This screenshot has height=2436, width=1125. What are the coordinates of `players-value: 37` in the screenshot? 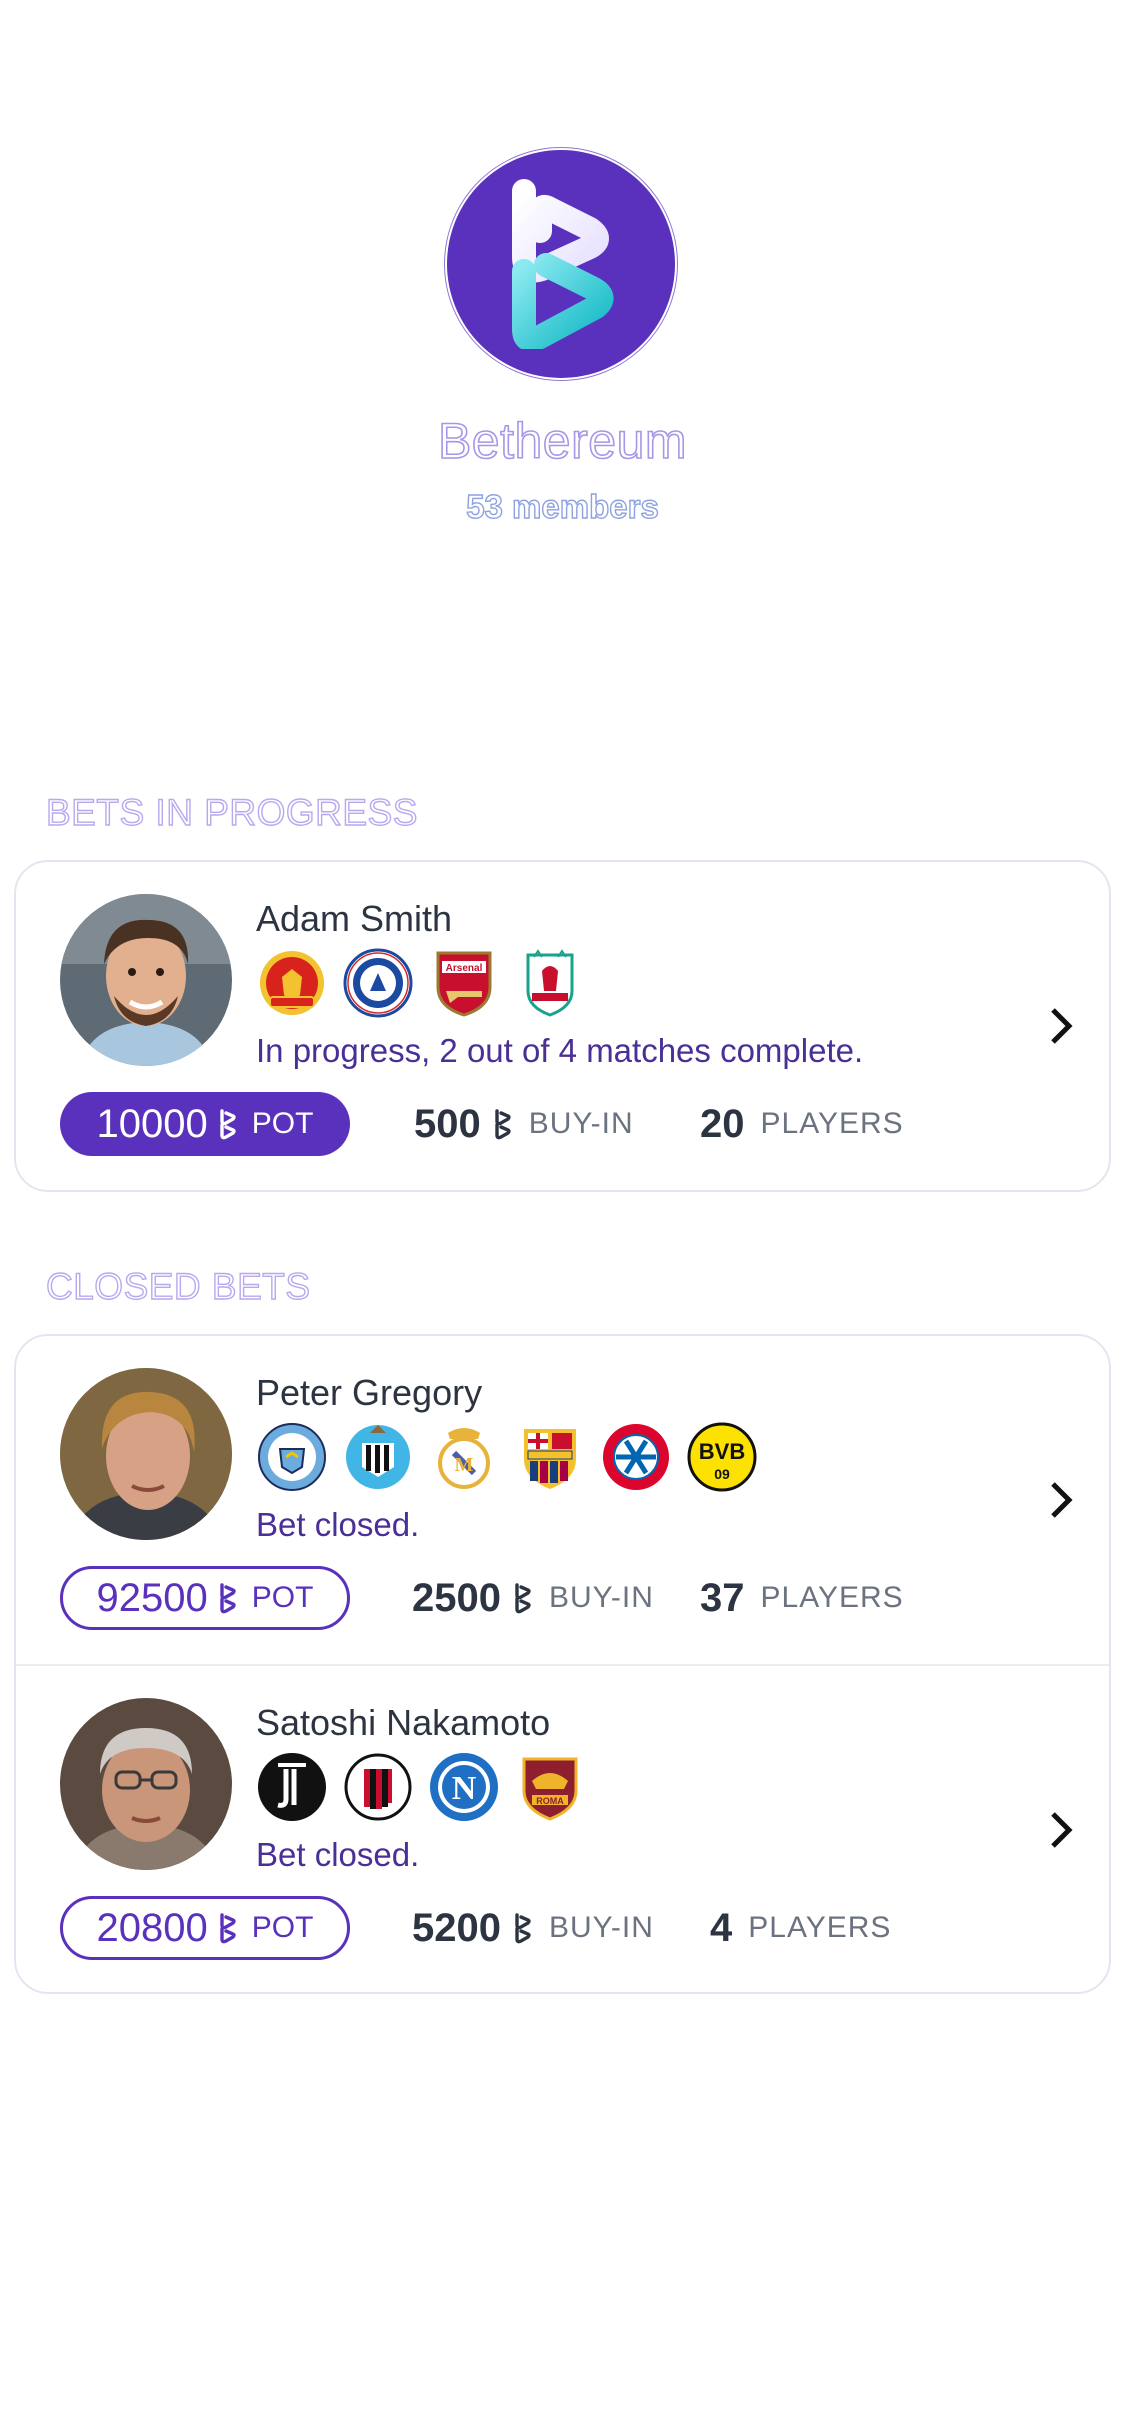 It's located at (722, 1597).